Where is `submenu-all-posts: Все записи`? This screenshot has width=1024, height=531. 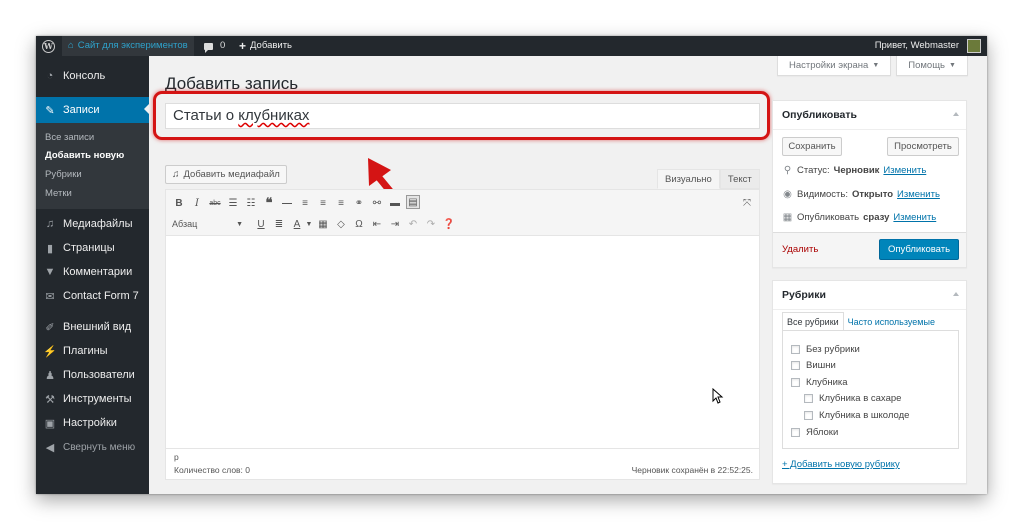
submenu-all-posts: Все записи is located at coordinates (69, 137).